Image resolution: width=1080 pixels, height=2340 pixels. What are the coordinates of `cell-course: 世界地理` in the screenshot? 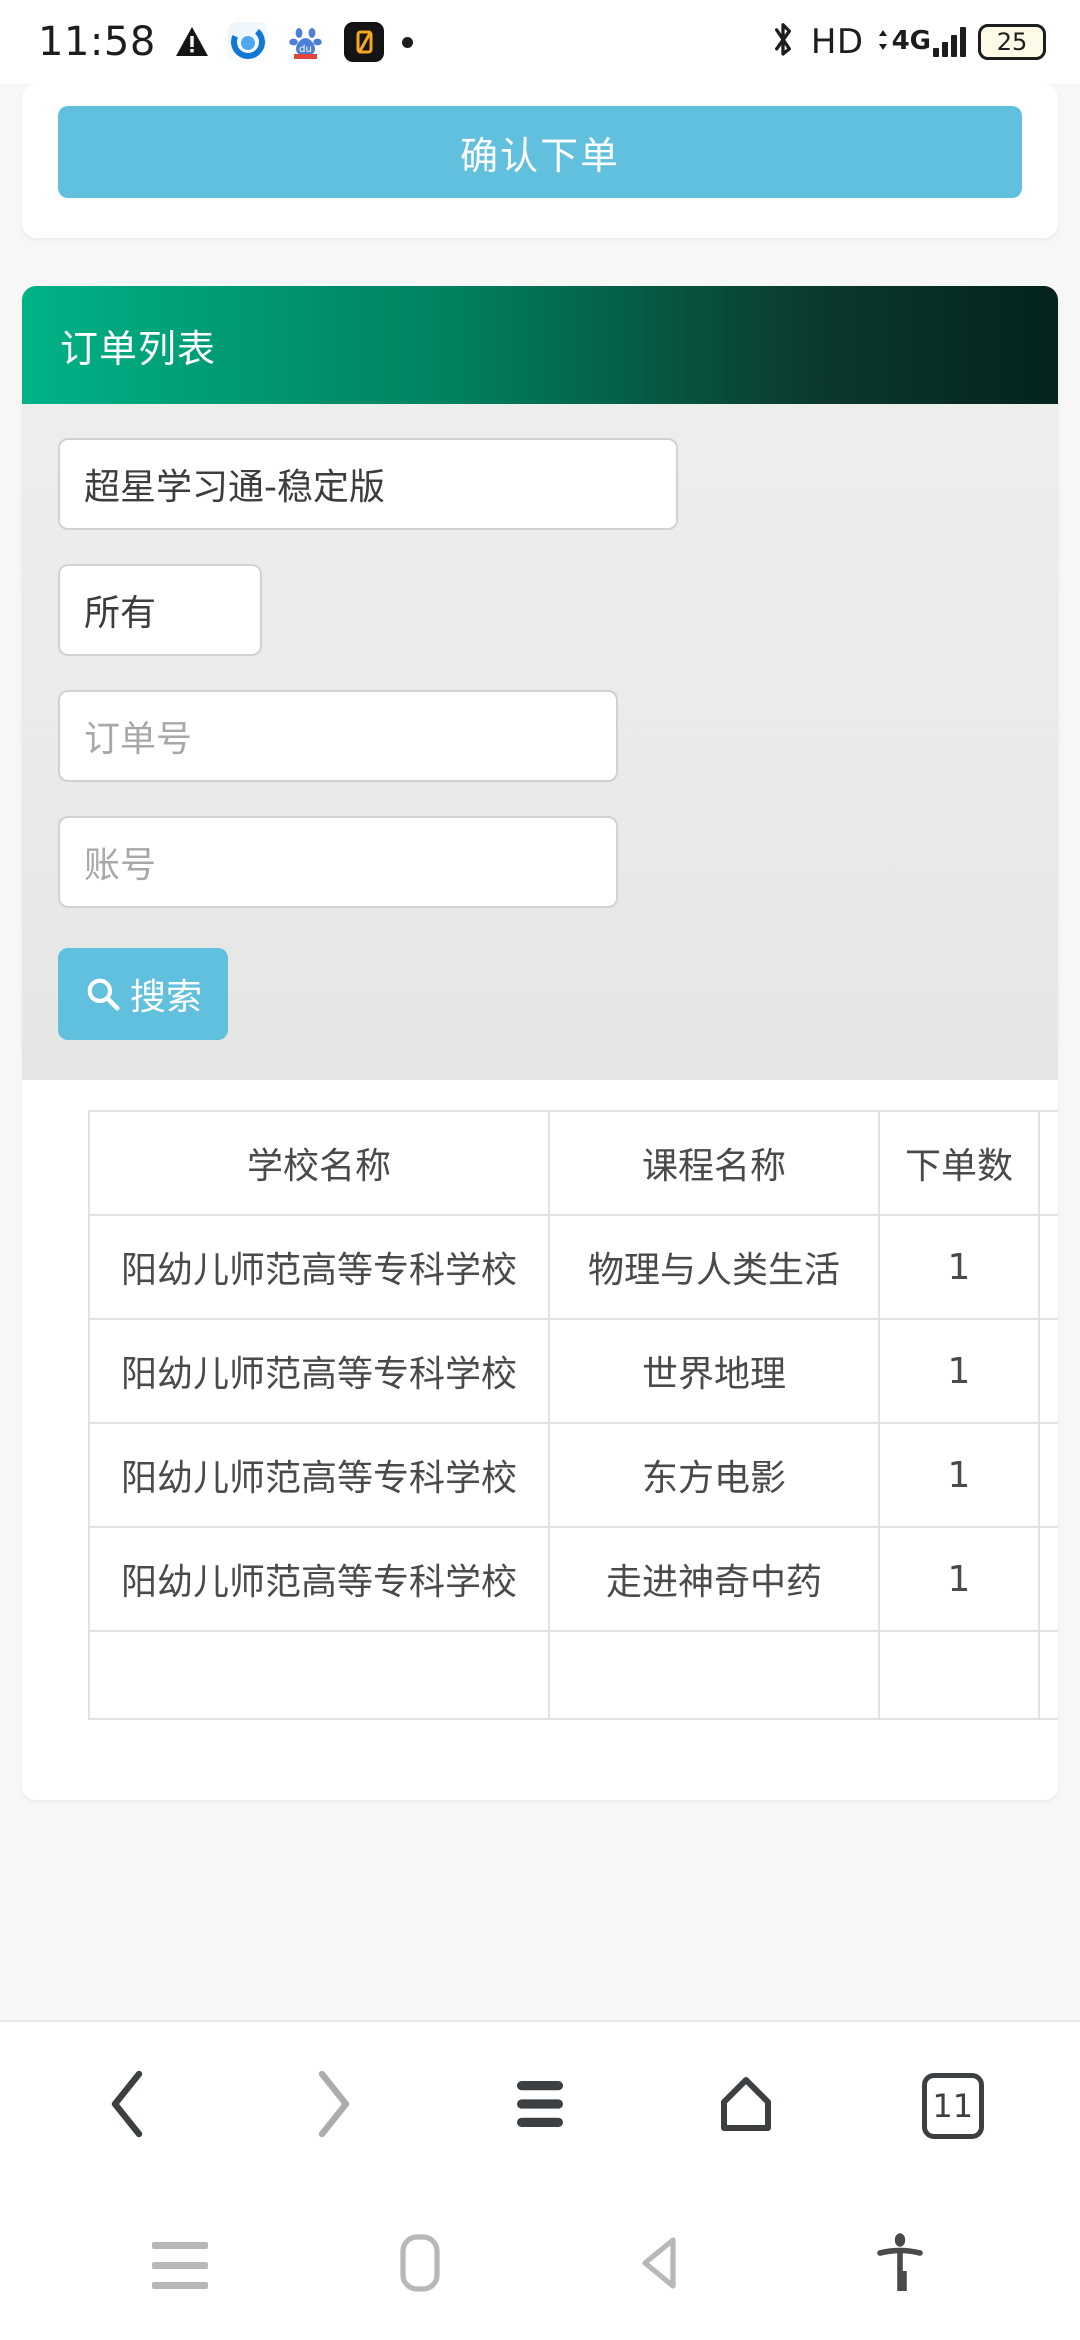 It's located at (714, 1371).